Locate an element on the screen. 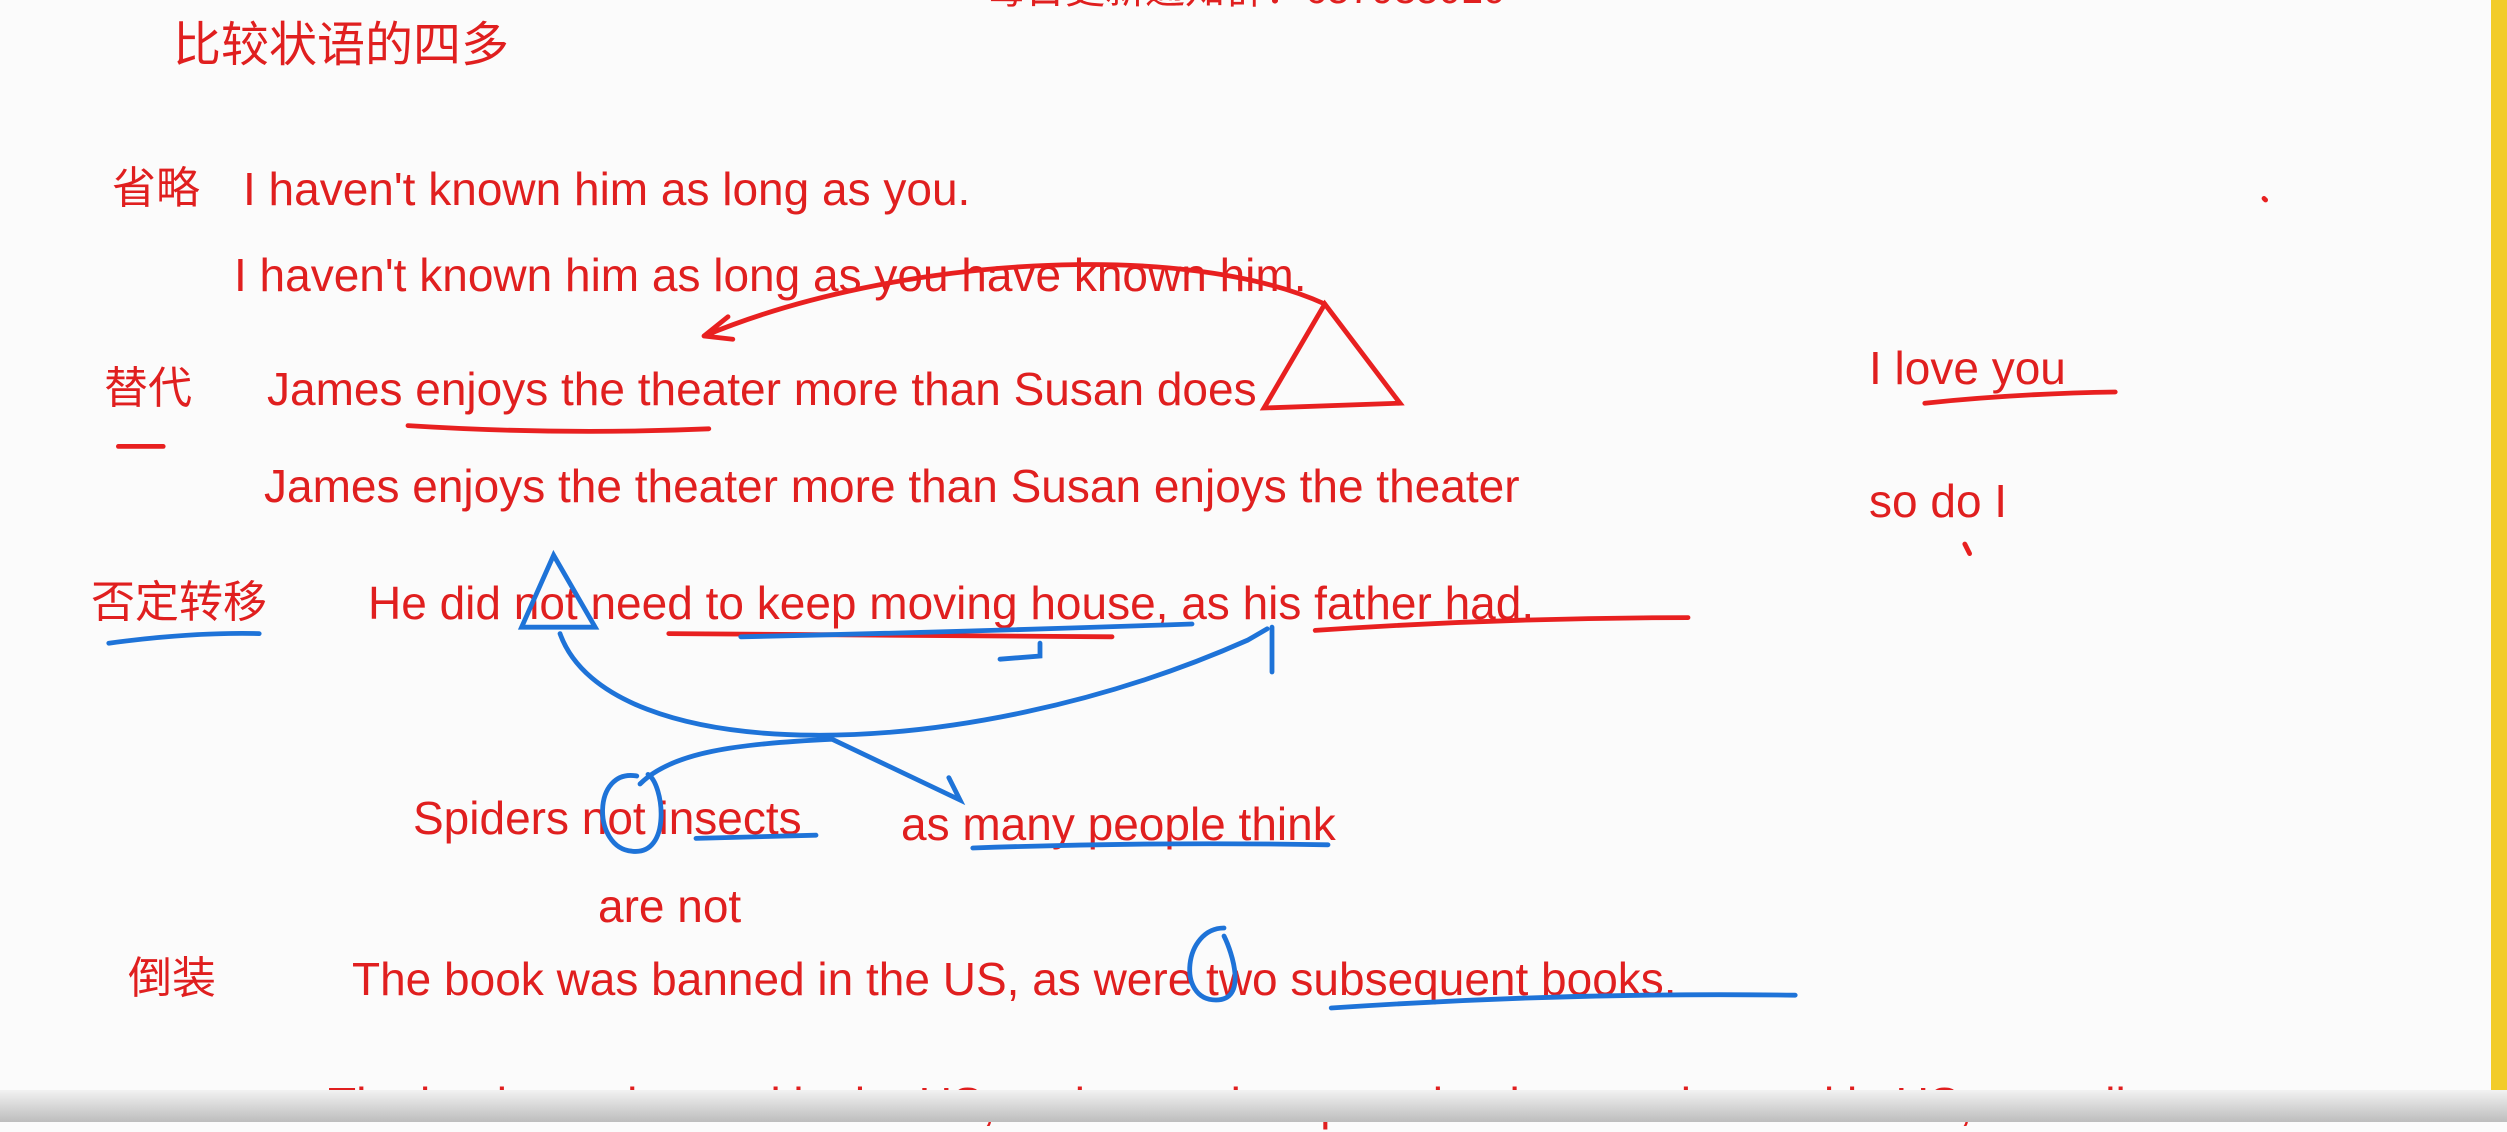  sidebar-strip is located at coordinates (2499, 561).